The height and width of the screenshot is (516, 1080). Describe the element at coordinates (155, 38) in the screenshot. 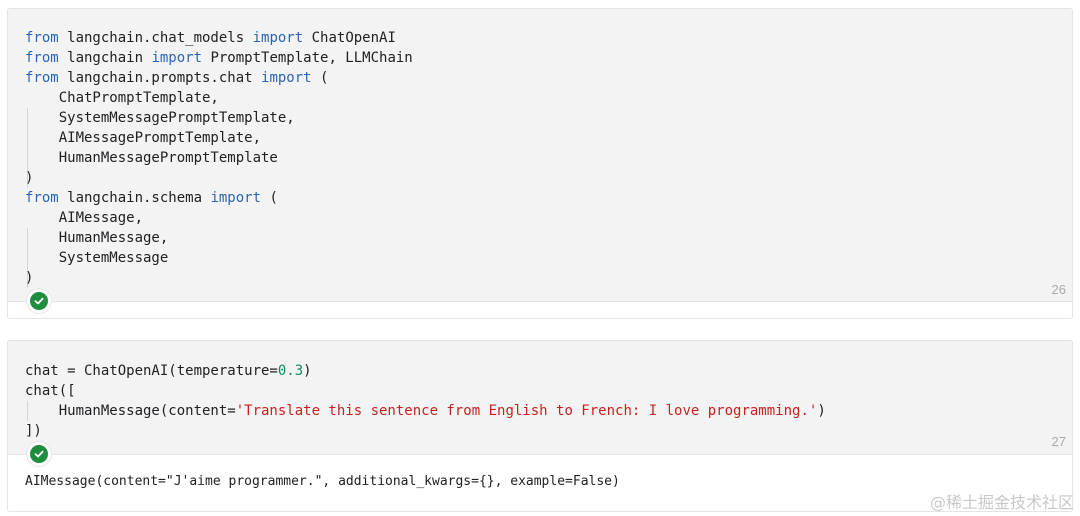

I see `code-token: langchain.chat_models` at that location.